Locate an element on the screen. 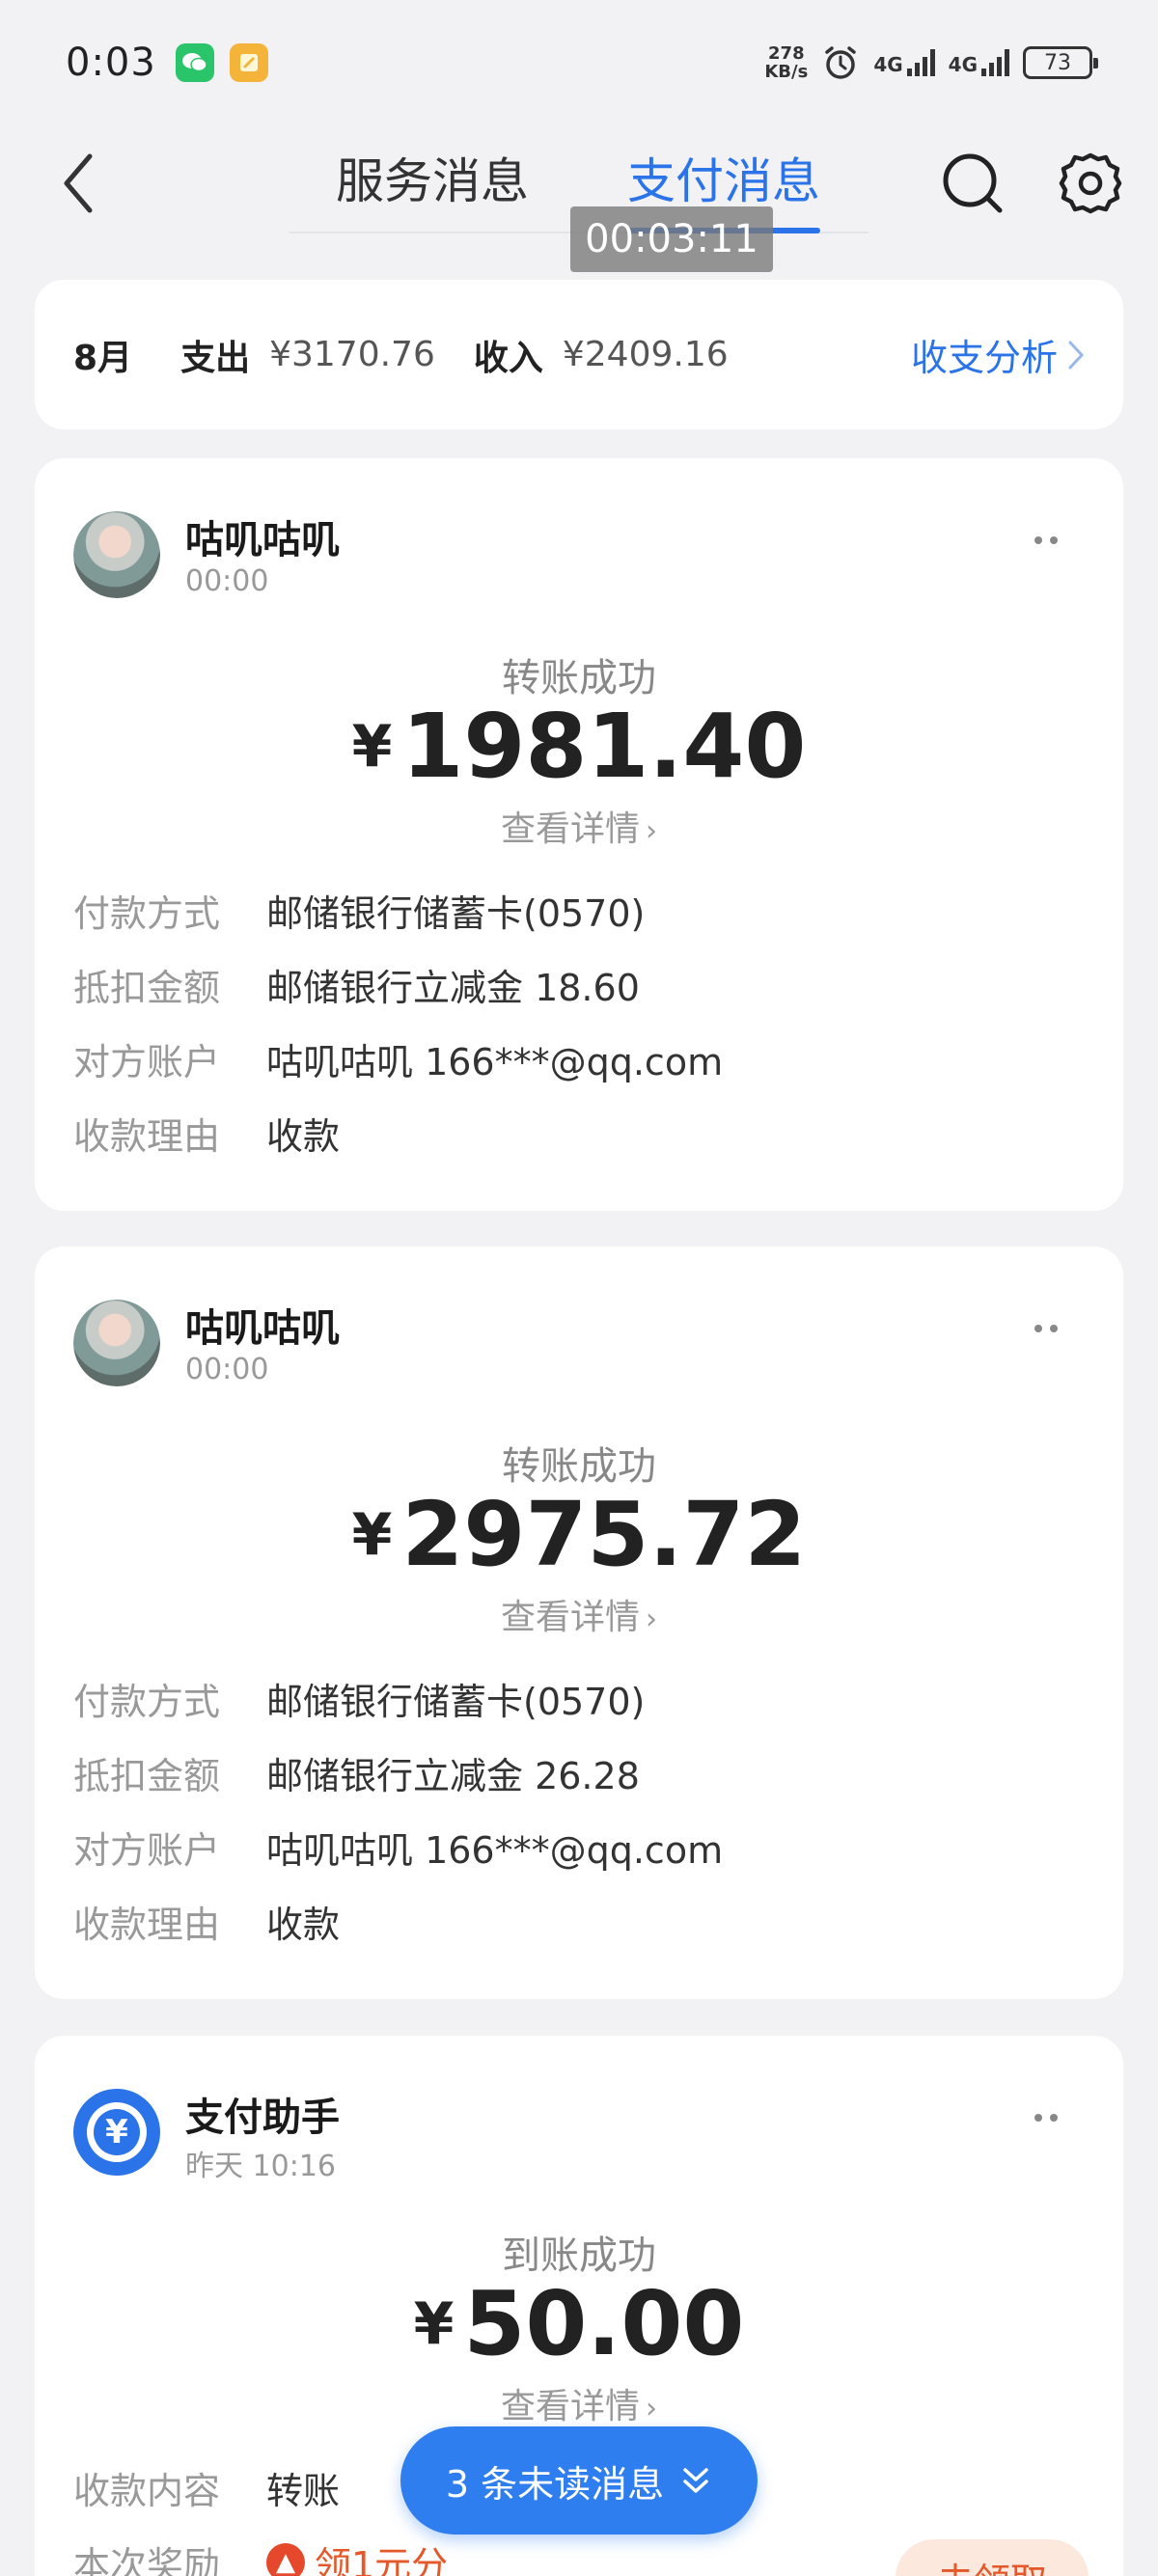  settings-button is located at coordinates (1090, 184).